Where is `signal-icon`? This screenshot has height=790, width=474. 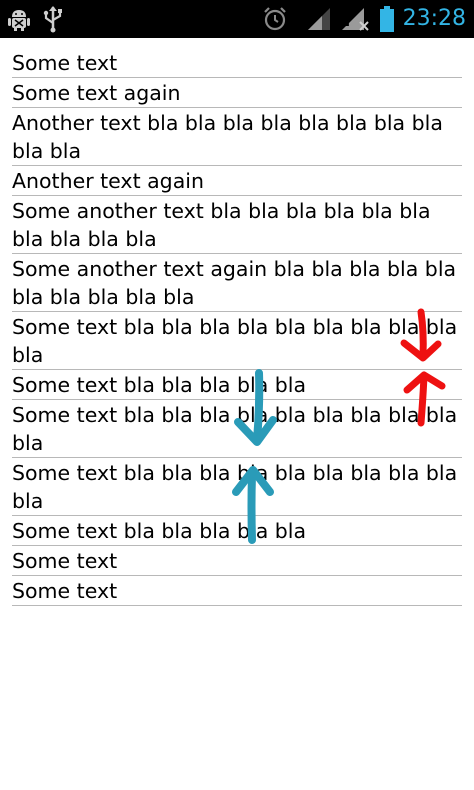
signal-icon is located at coordinates (319, 19).